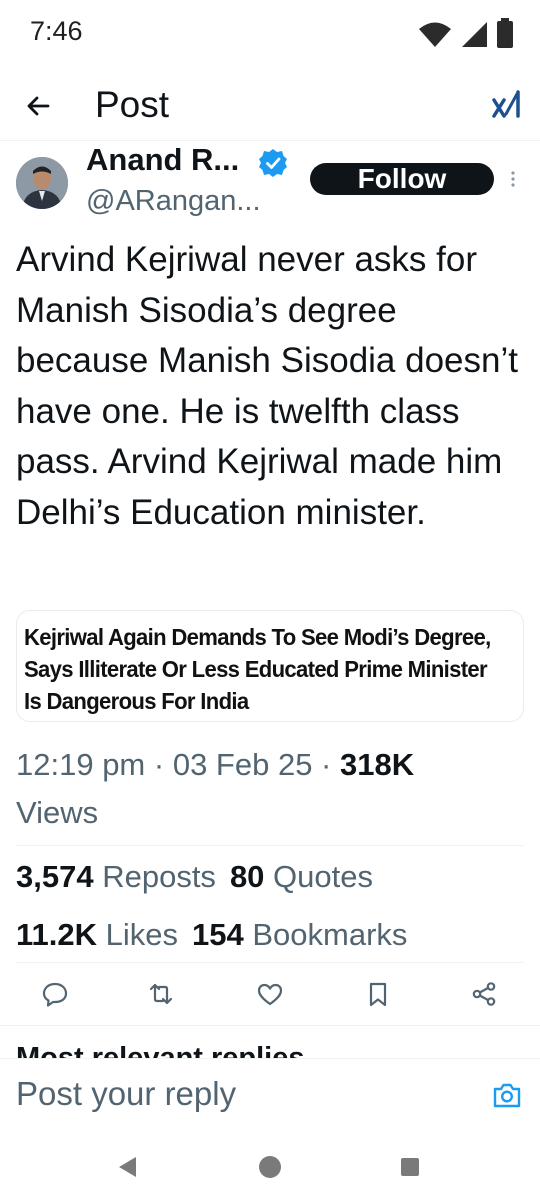 This screenshot has width=540, height=1200. Describe the element at coordinates (507, 1095) in the screenshot. I see `camera-icon` at that location.